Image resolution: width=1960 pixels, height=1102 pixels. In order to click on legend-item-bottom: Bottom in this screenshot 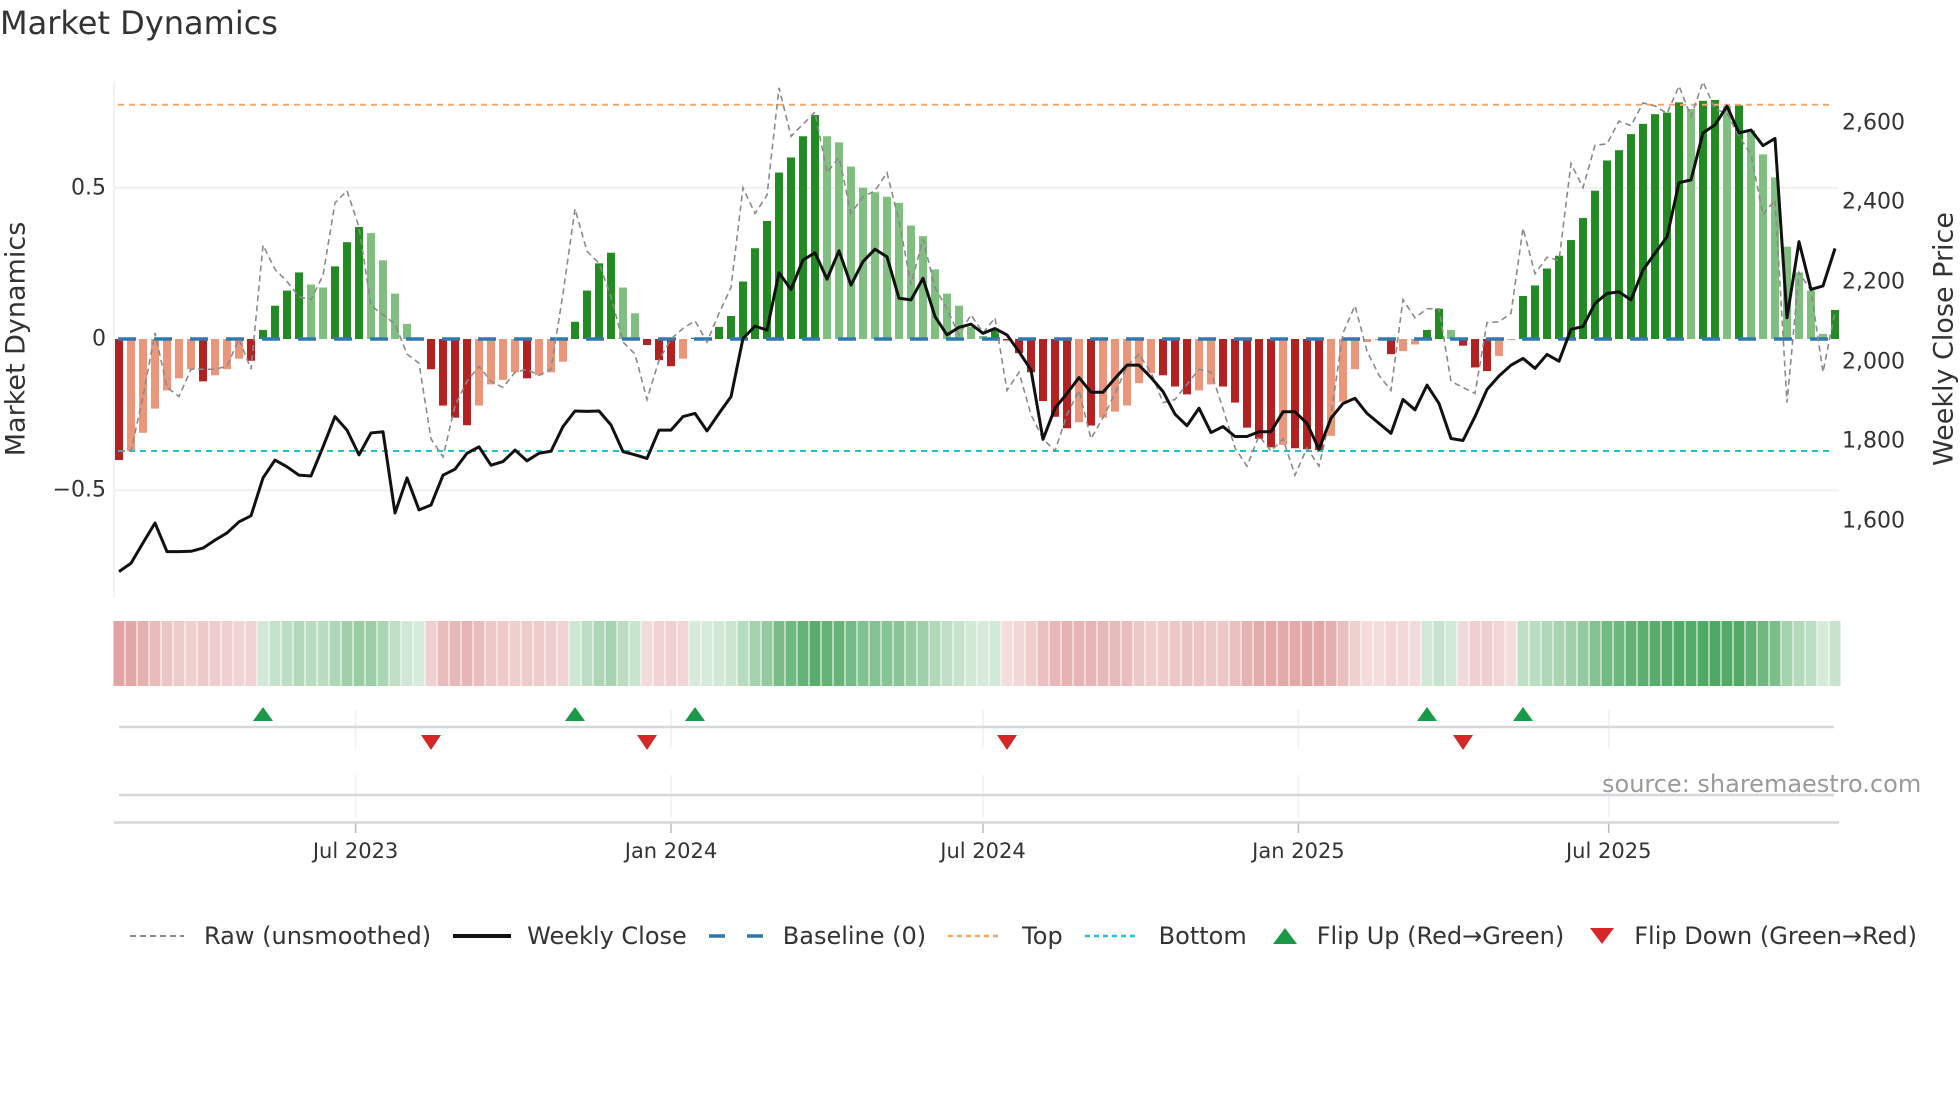, I will do `click(1165, 936)`.